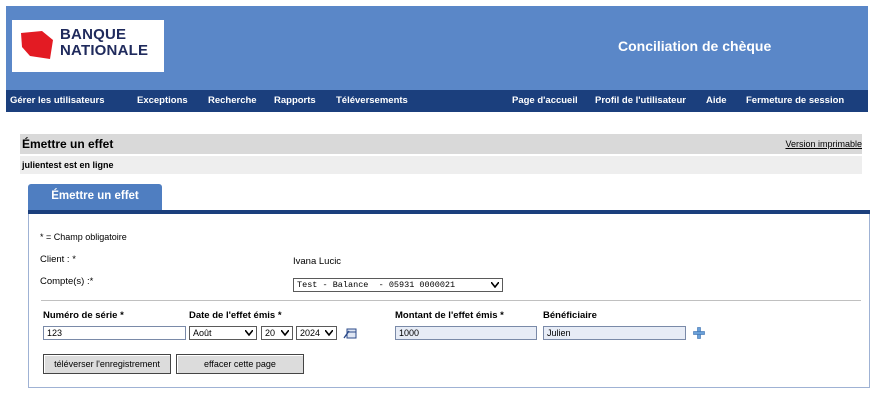 Image resolution: width=875 pixels, height=398 pixels. I want to click on nav-aide: Aide, so click(716, 100).